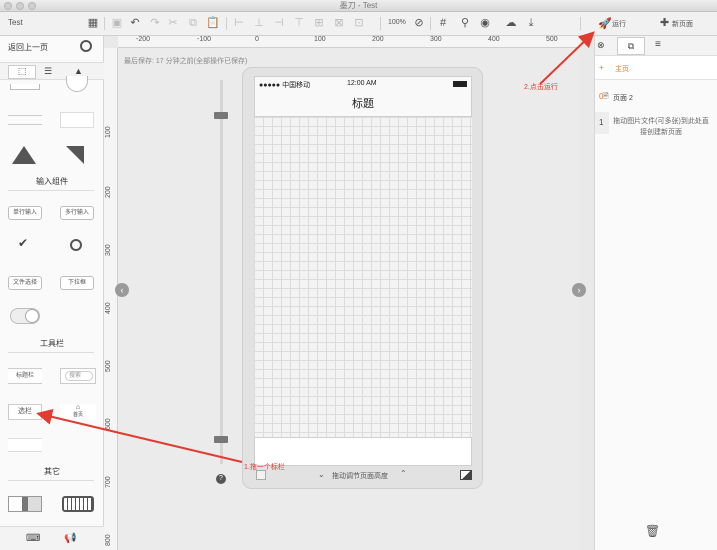  Describe the element at coordinates (656, 97) in the screenshot. I see `page-row-2: 0 🗎 页面 2` at that location.